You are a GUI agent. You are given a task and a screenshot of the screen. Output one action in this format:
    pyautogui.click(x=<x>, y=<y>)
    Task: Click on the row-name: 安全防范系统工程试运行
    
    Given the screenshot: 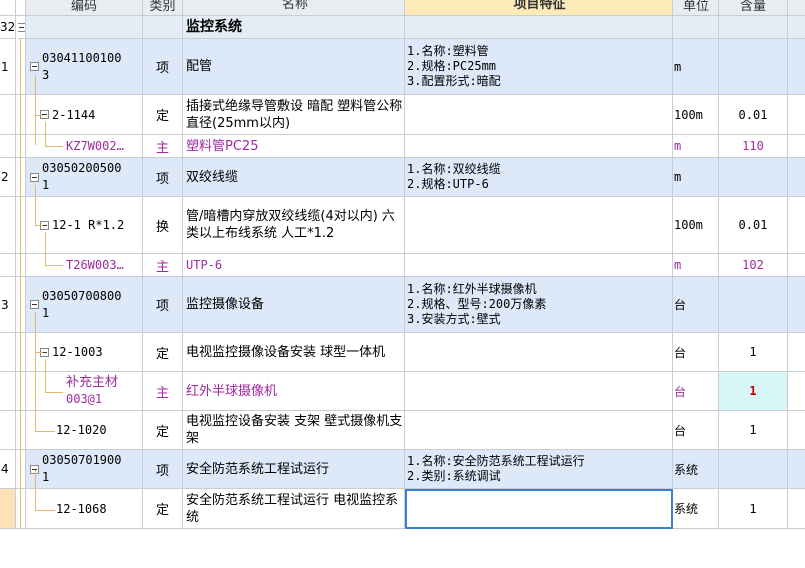 What is the action you would take?
    pyautogui.click(x=294, y=469)
    